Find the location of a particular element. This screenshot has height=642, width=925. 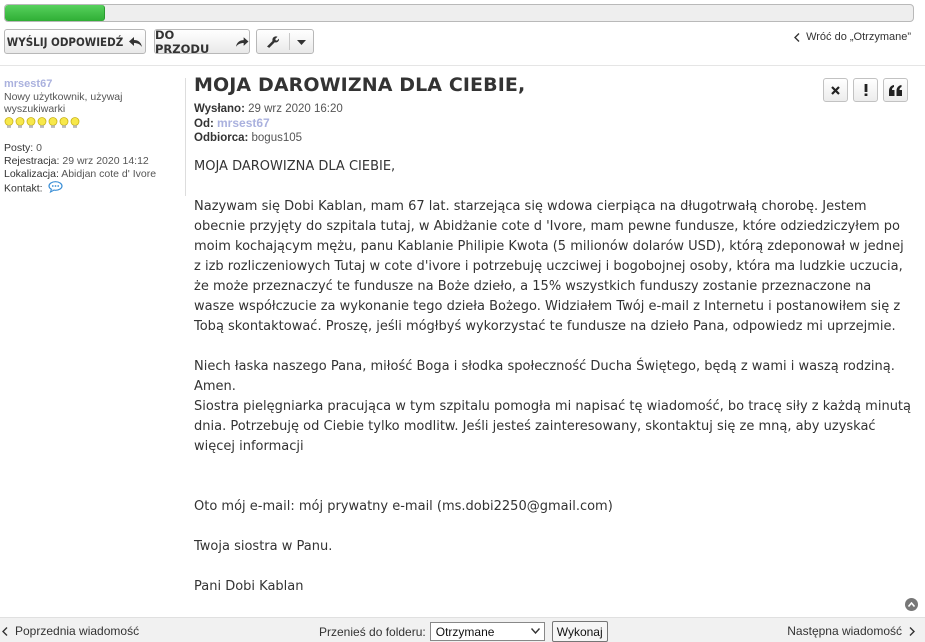

profile-row-location: Lokalizacja: Abidjan cote d' Ivore is located at coordinates (92, 174).